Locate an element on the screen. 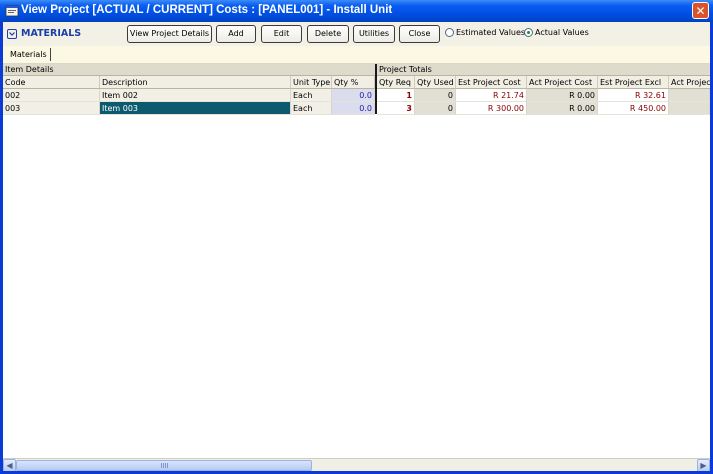 The image size is (713, 474). cell-est-project-cost: R 21.74 is located at coordinates (491, 95).